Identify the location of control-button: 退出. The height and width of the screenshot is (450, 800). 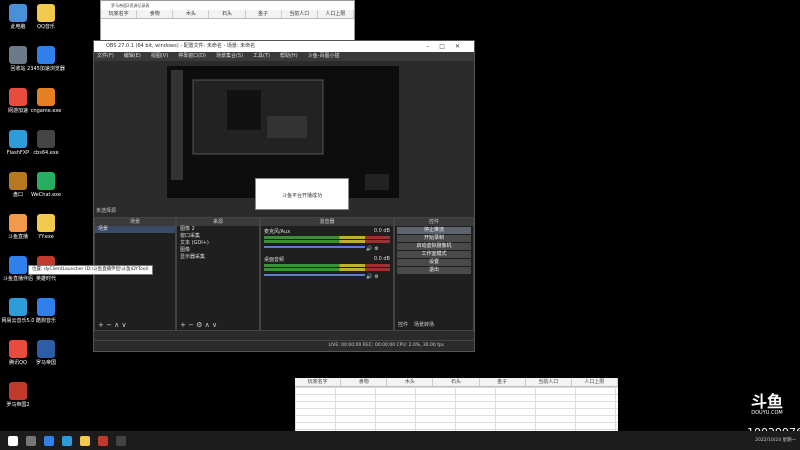
(434, 270).